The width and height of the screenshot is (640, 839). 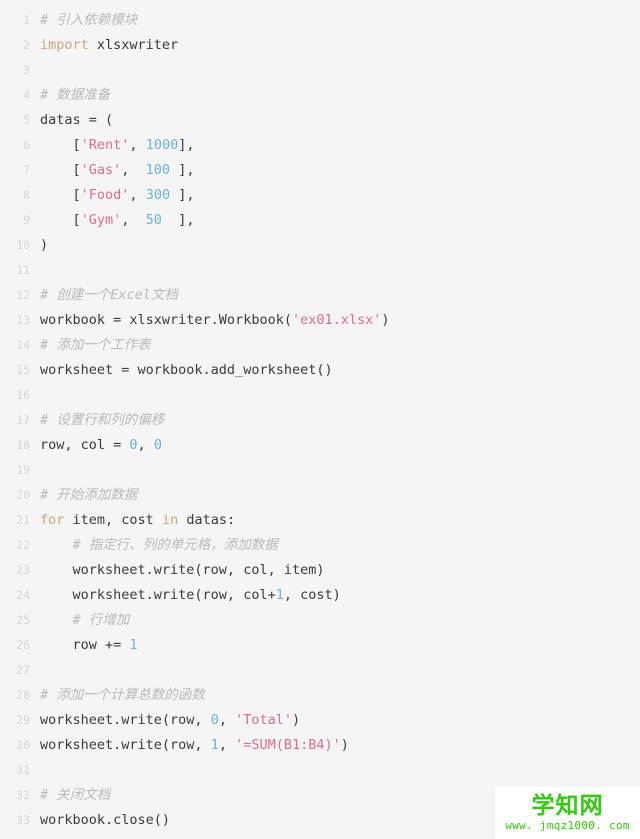 What do you see at coordinates (335, 120) in the screenshot?
I see `line-content: datas = (` at bounding box center [335, 120].